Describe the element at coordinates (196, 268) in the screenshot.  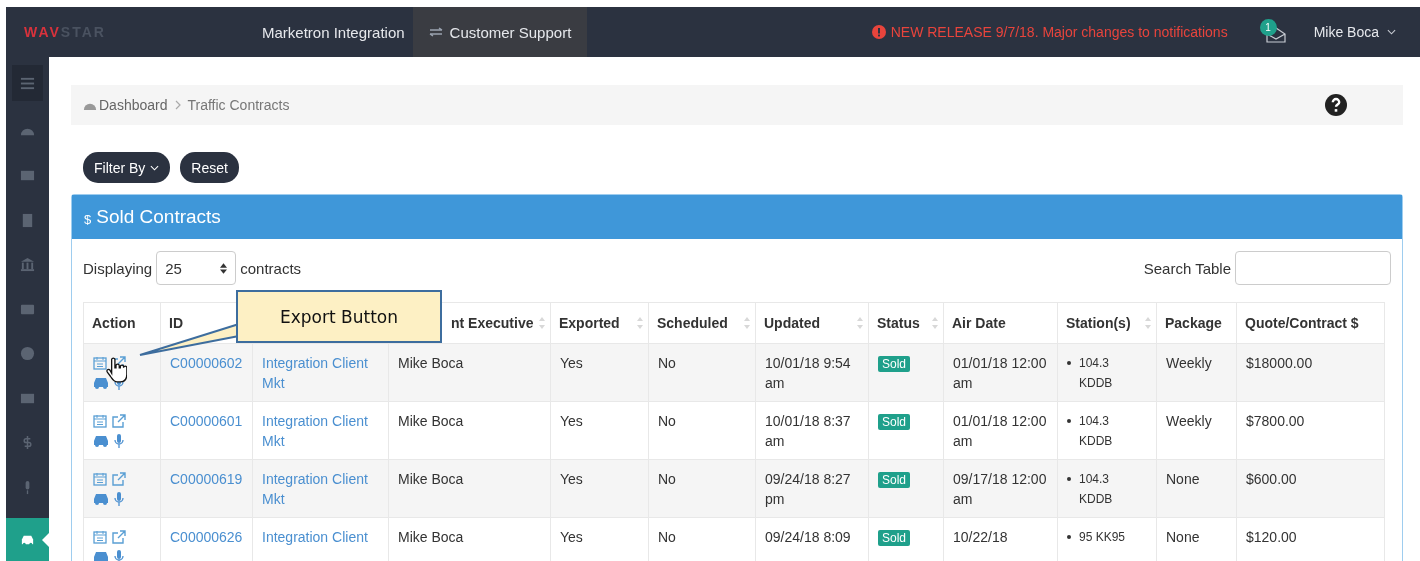
I see `page-size-select: 25` at that location.